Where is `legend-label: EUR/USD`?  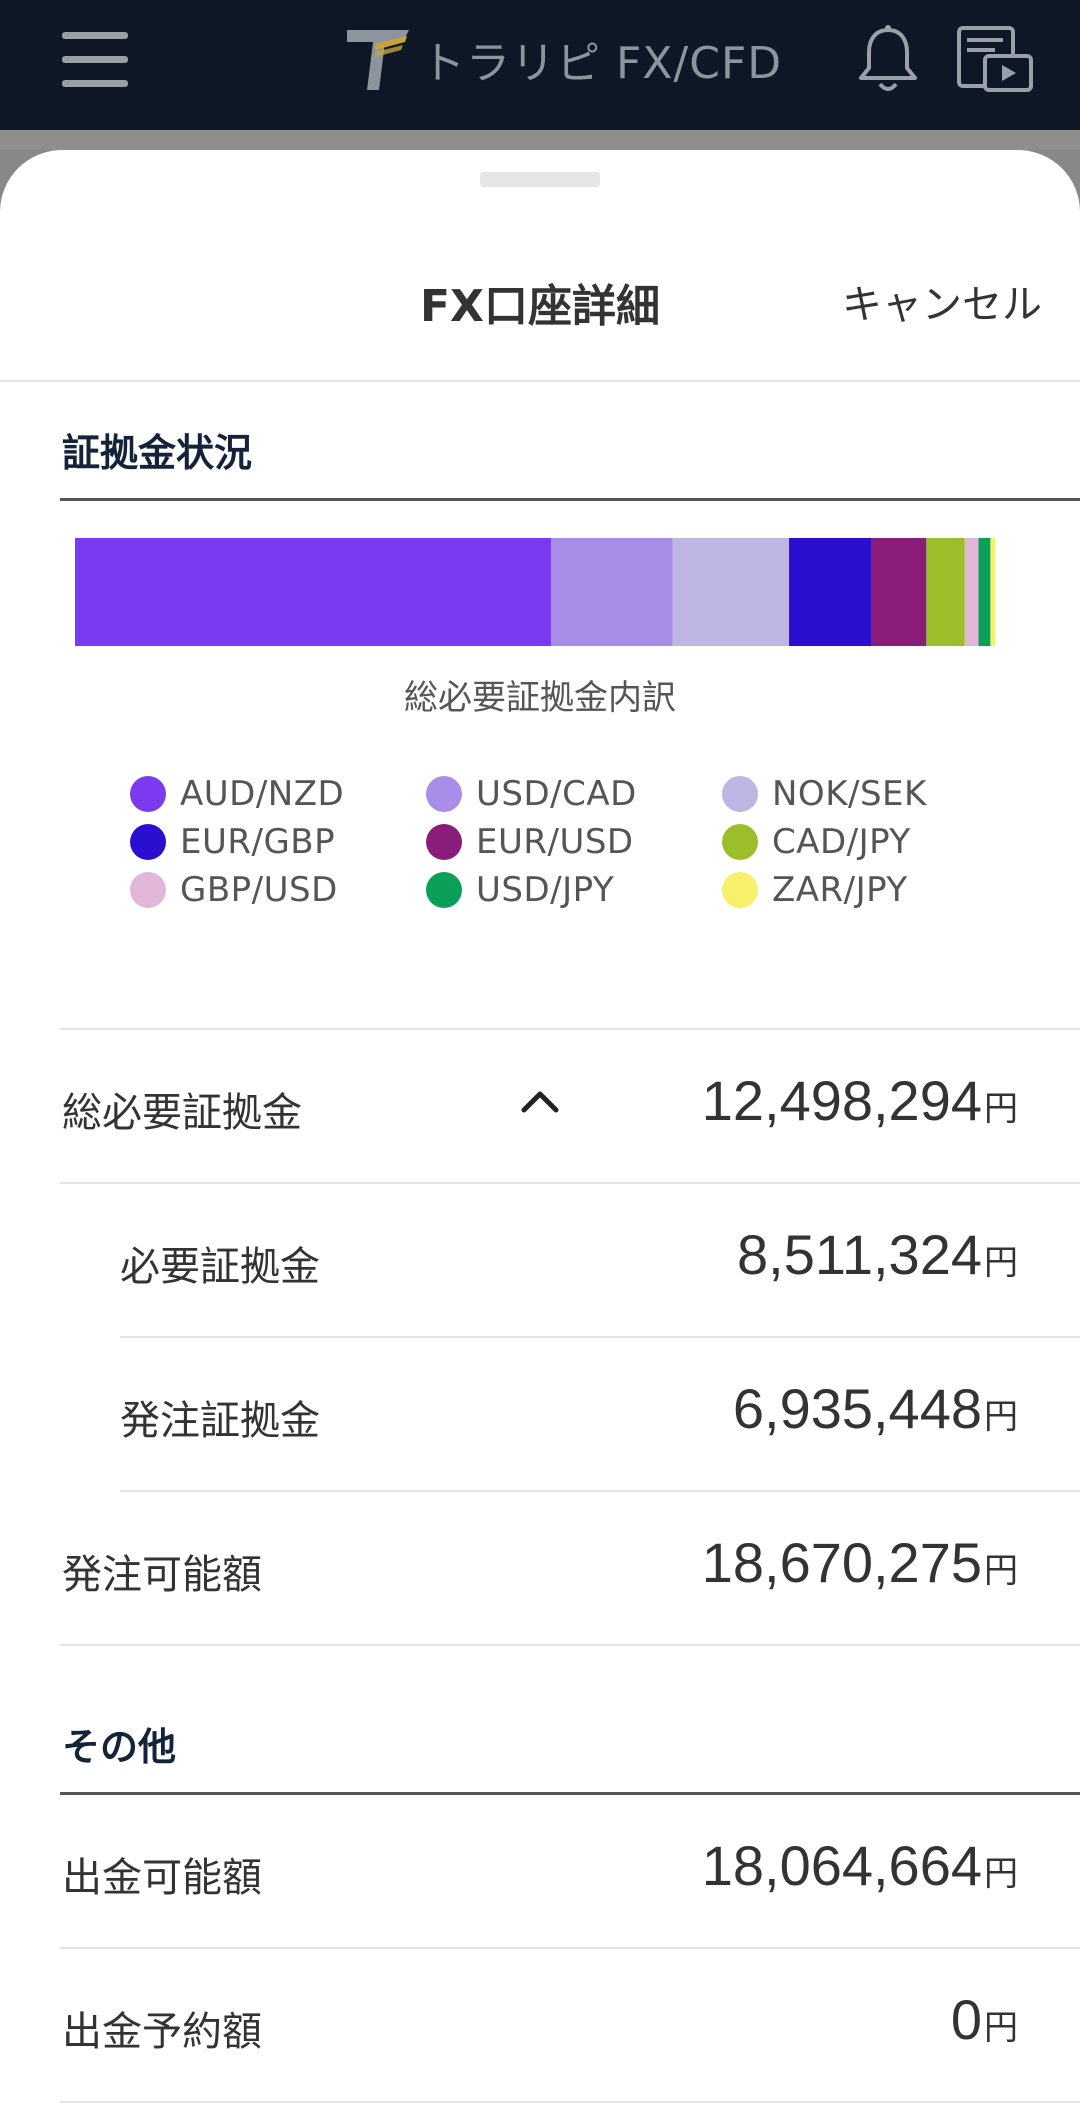
legend-label: EUR/USD is located at coordinates (555, 842).